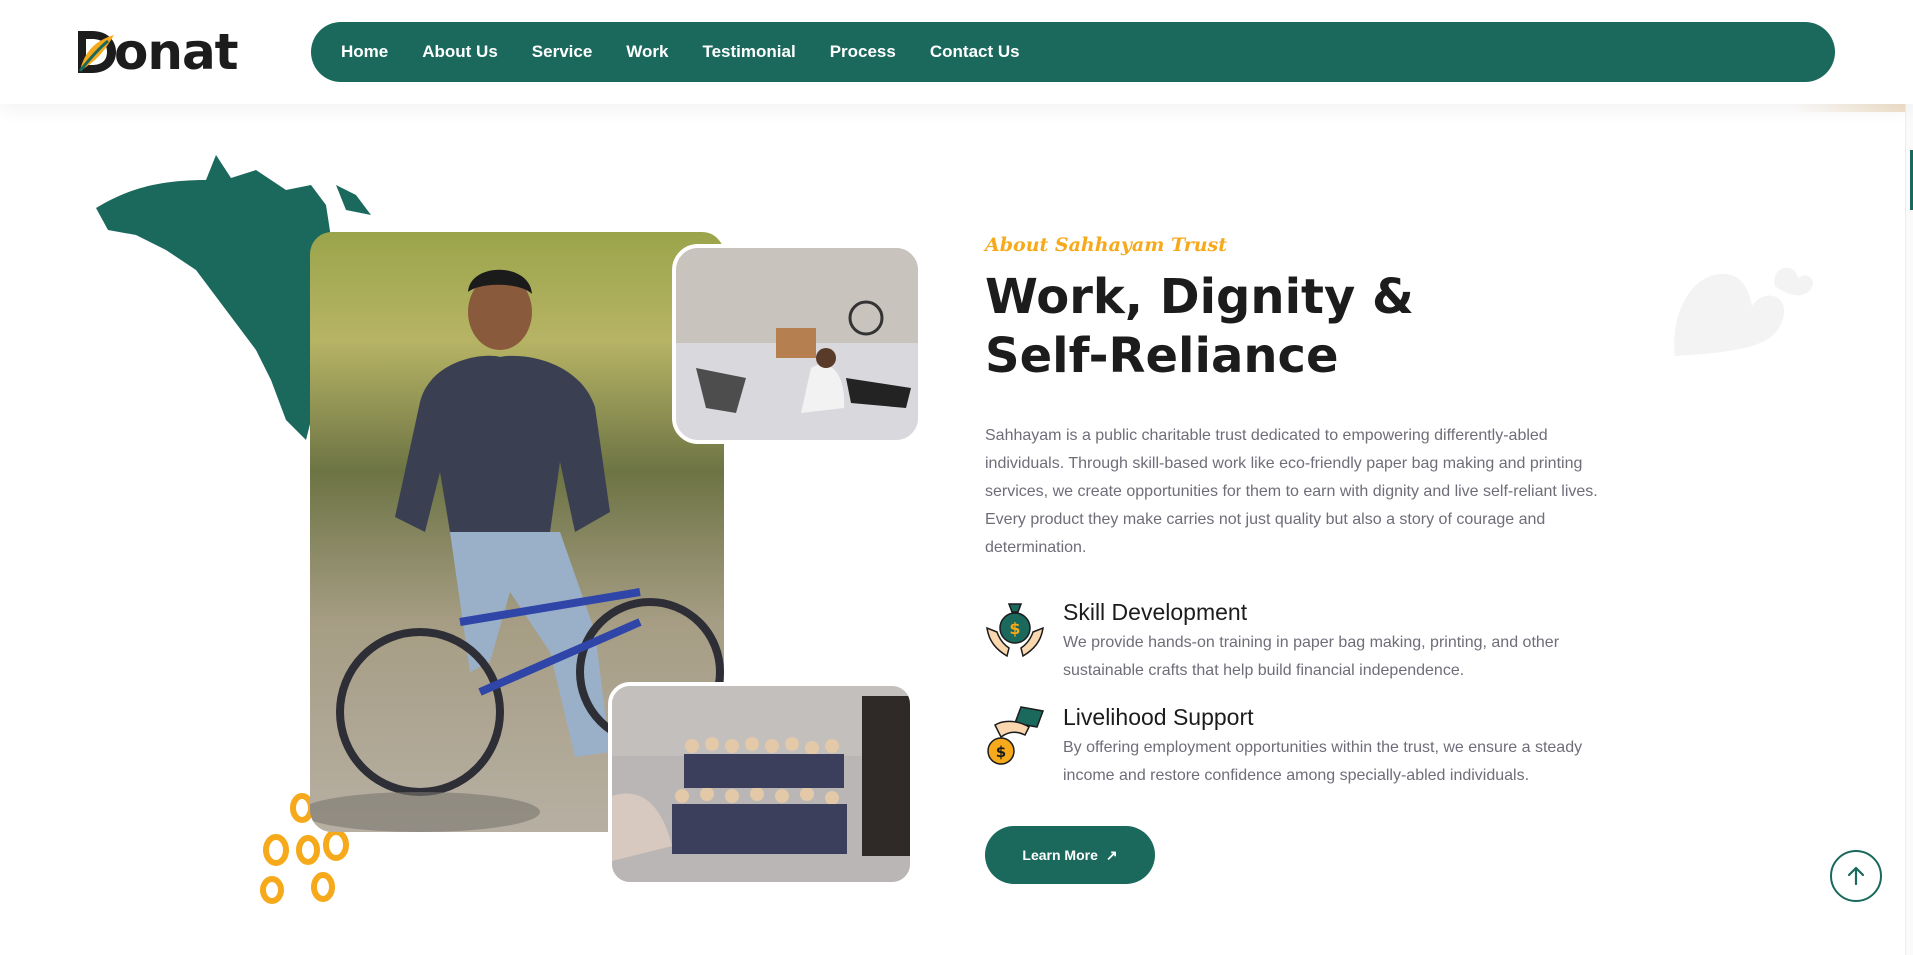  What do you see at coordinates (1909, 477) in the screenshot?
I see `scrollbar` at bounding box center [1909, 477].